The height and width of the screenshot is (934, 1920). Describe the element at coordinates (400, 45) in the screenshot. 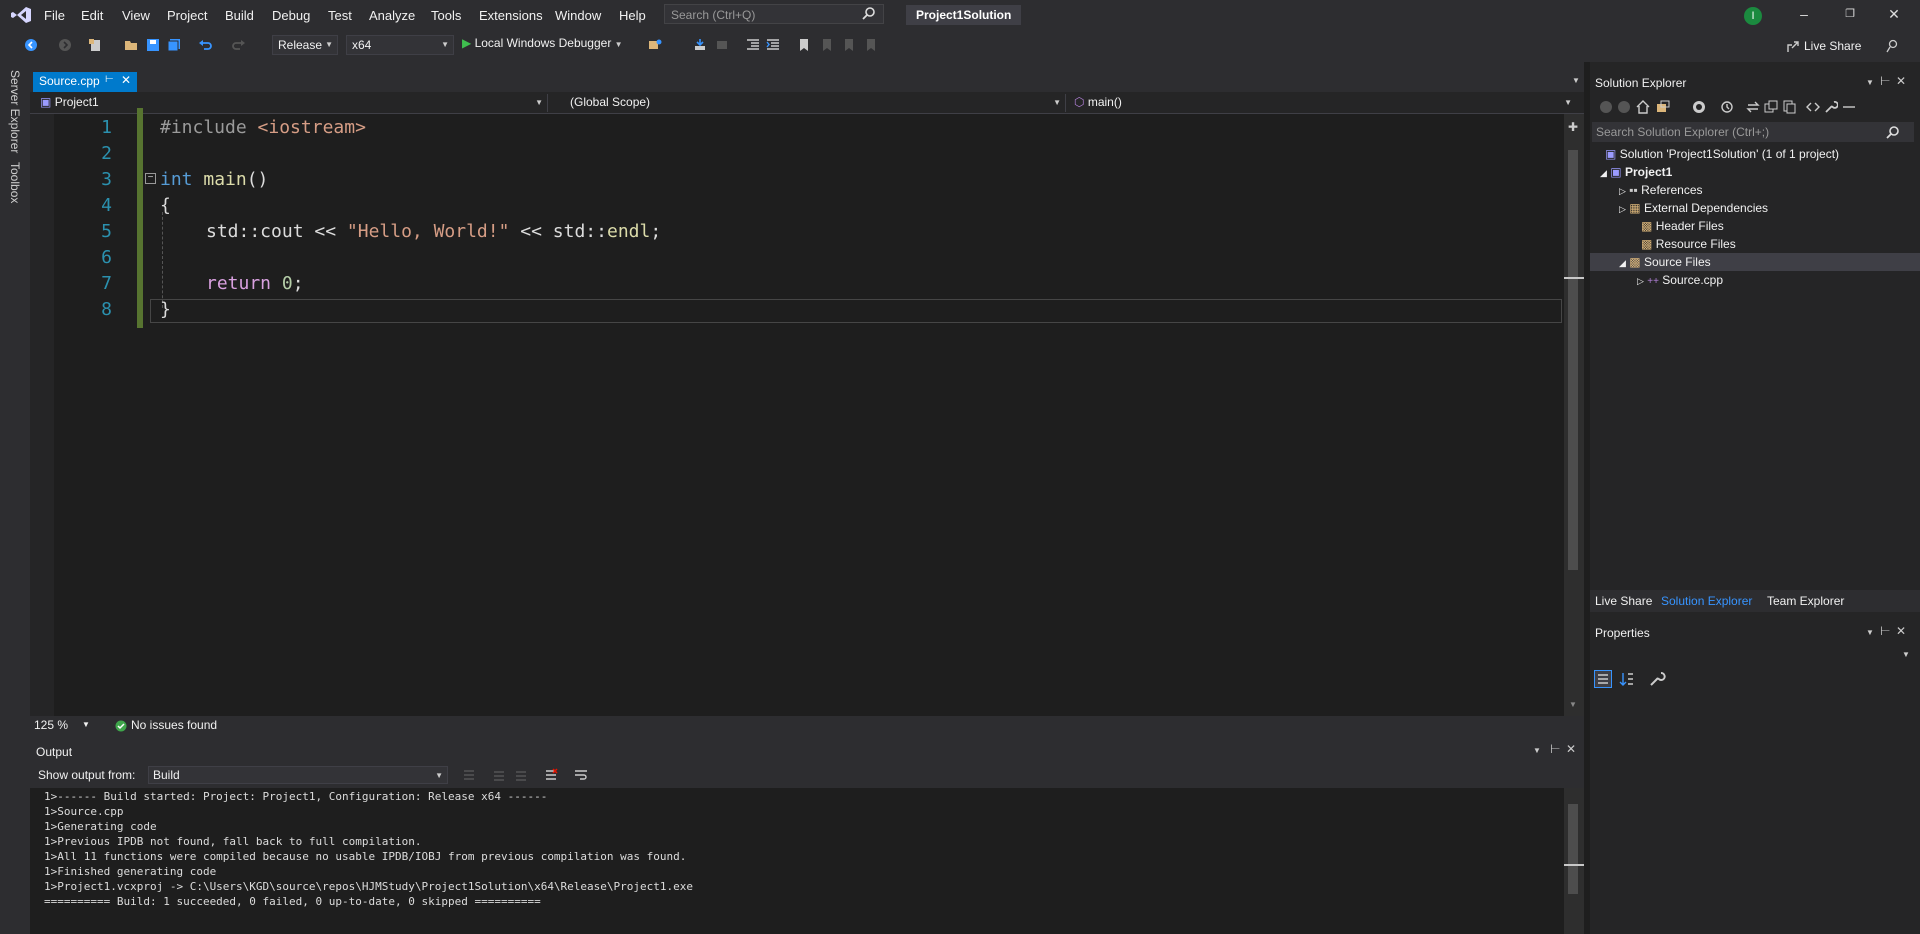

I see `platform-select: x64 ▼` at that location.